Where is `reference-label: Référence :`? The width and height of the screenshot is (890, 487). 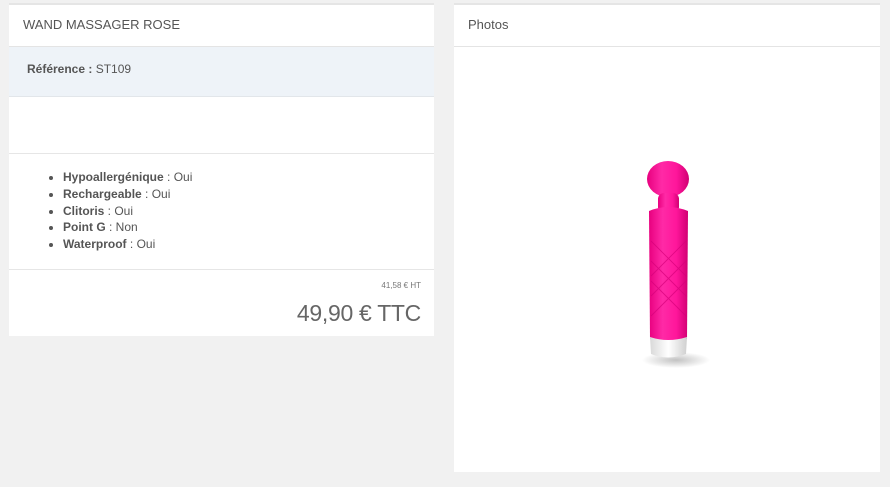
reference-label: Référence : is located at coordinates (60, 69).